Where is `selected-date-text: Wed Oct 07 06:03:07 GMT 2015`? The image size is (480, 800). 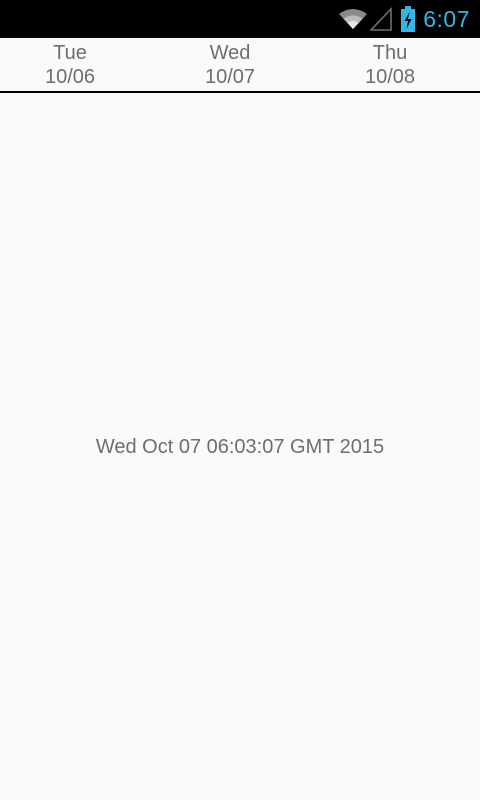
selected-date-text: Wed Oct 07 06:03:07 GMT 2015 is located at coordinates (240, 447).